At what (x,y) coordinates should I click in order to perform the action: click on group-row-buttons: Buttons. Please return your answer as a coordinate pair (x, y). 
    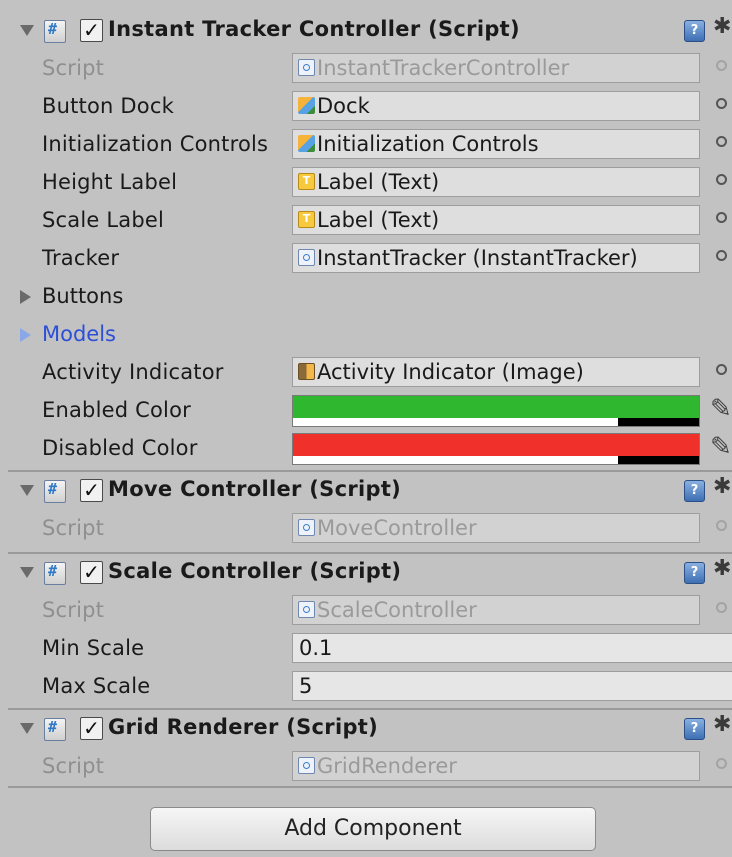
    Looking at the image, I should click on (370, 297).